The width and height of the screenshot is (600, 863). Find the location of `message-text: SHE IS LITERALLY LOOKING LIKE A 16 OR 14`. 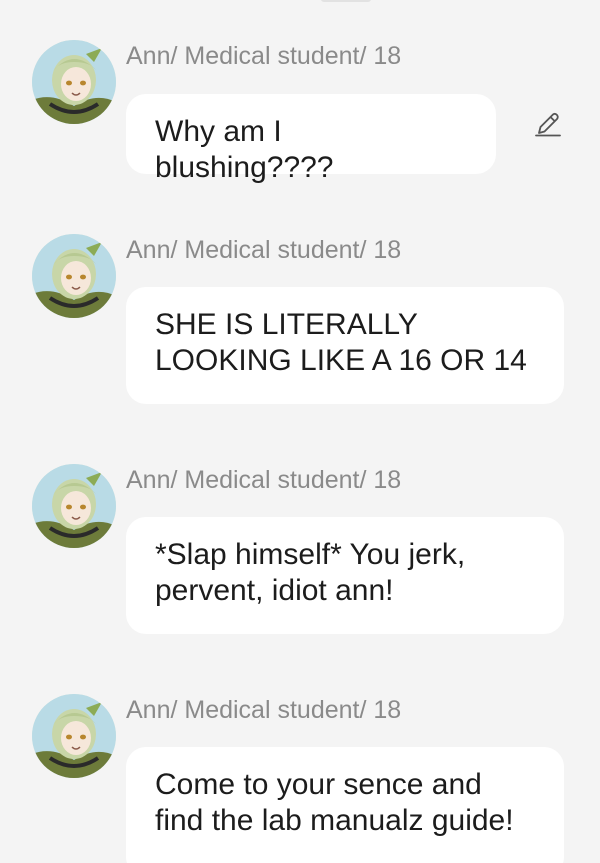

message-text: SHE IS LITERALLY LOOKING LIKE A 16 OR 14 is located at coordinates (341, 342).